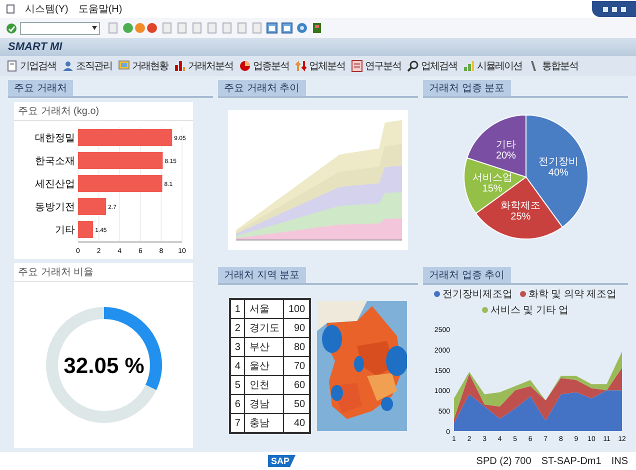  Describe the element at coordinates (264, 347) in the screenshot. I see `table-cell: 부산` at that location.